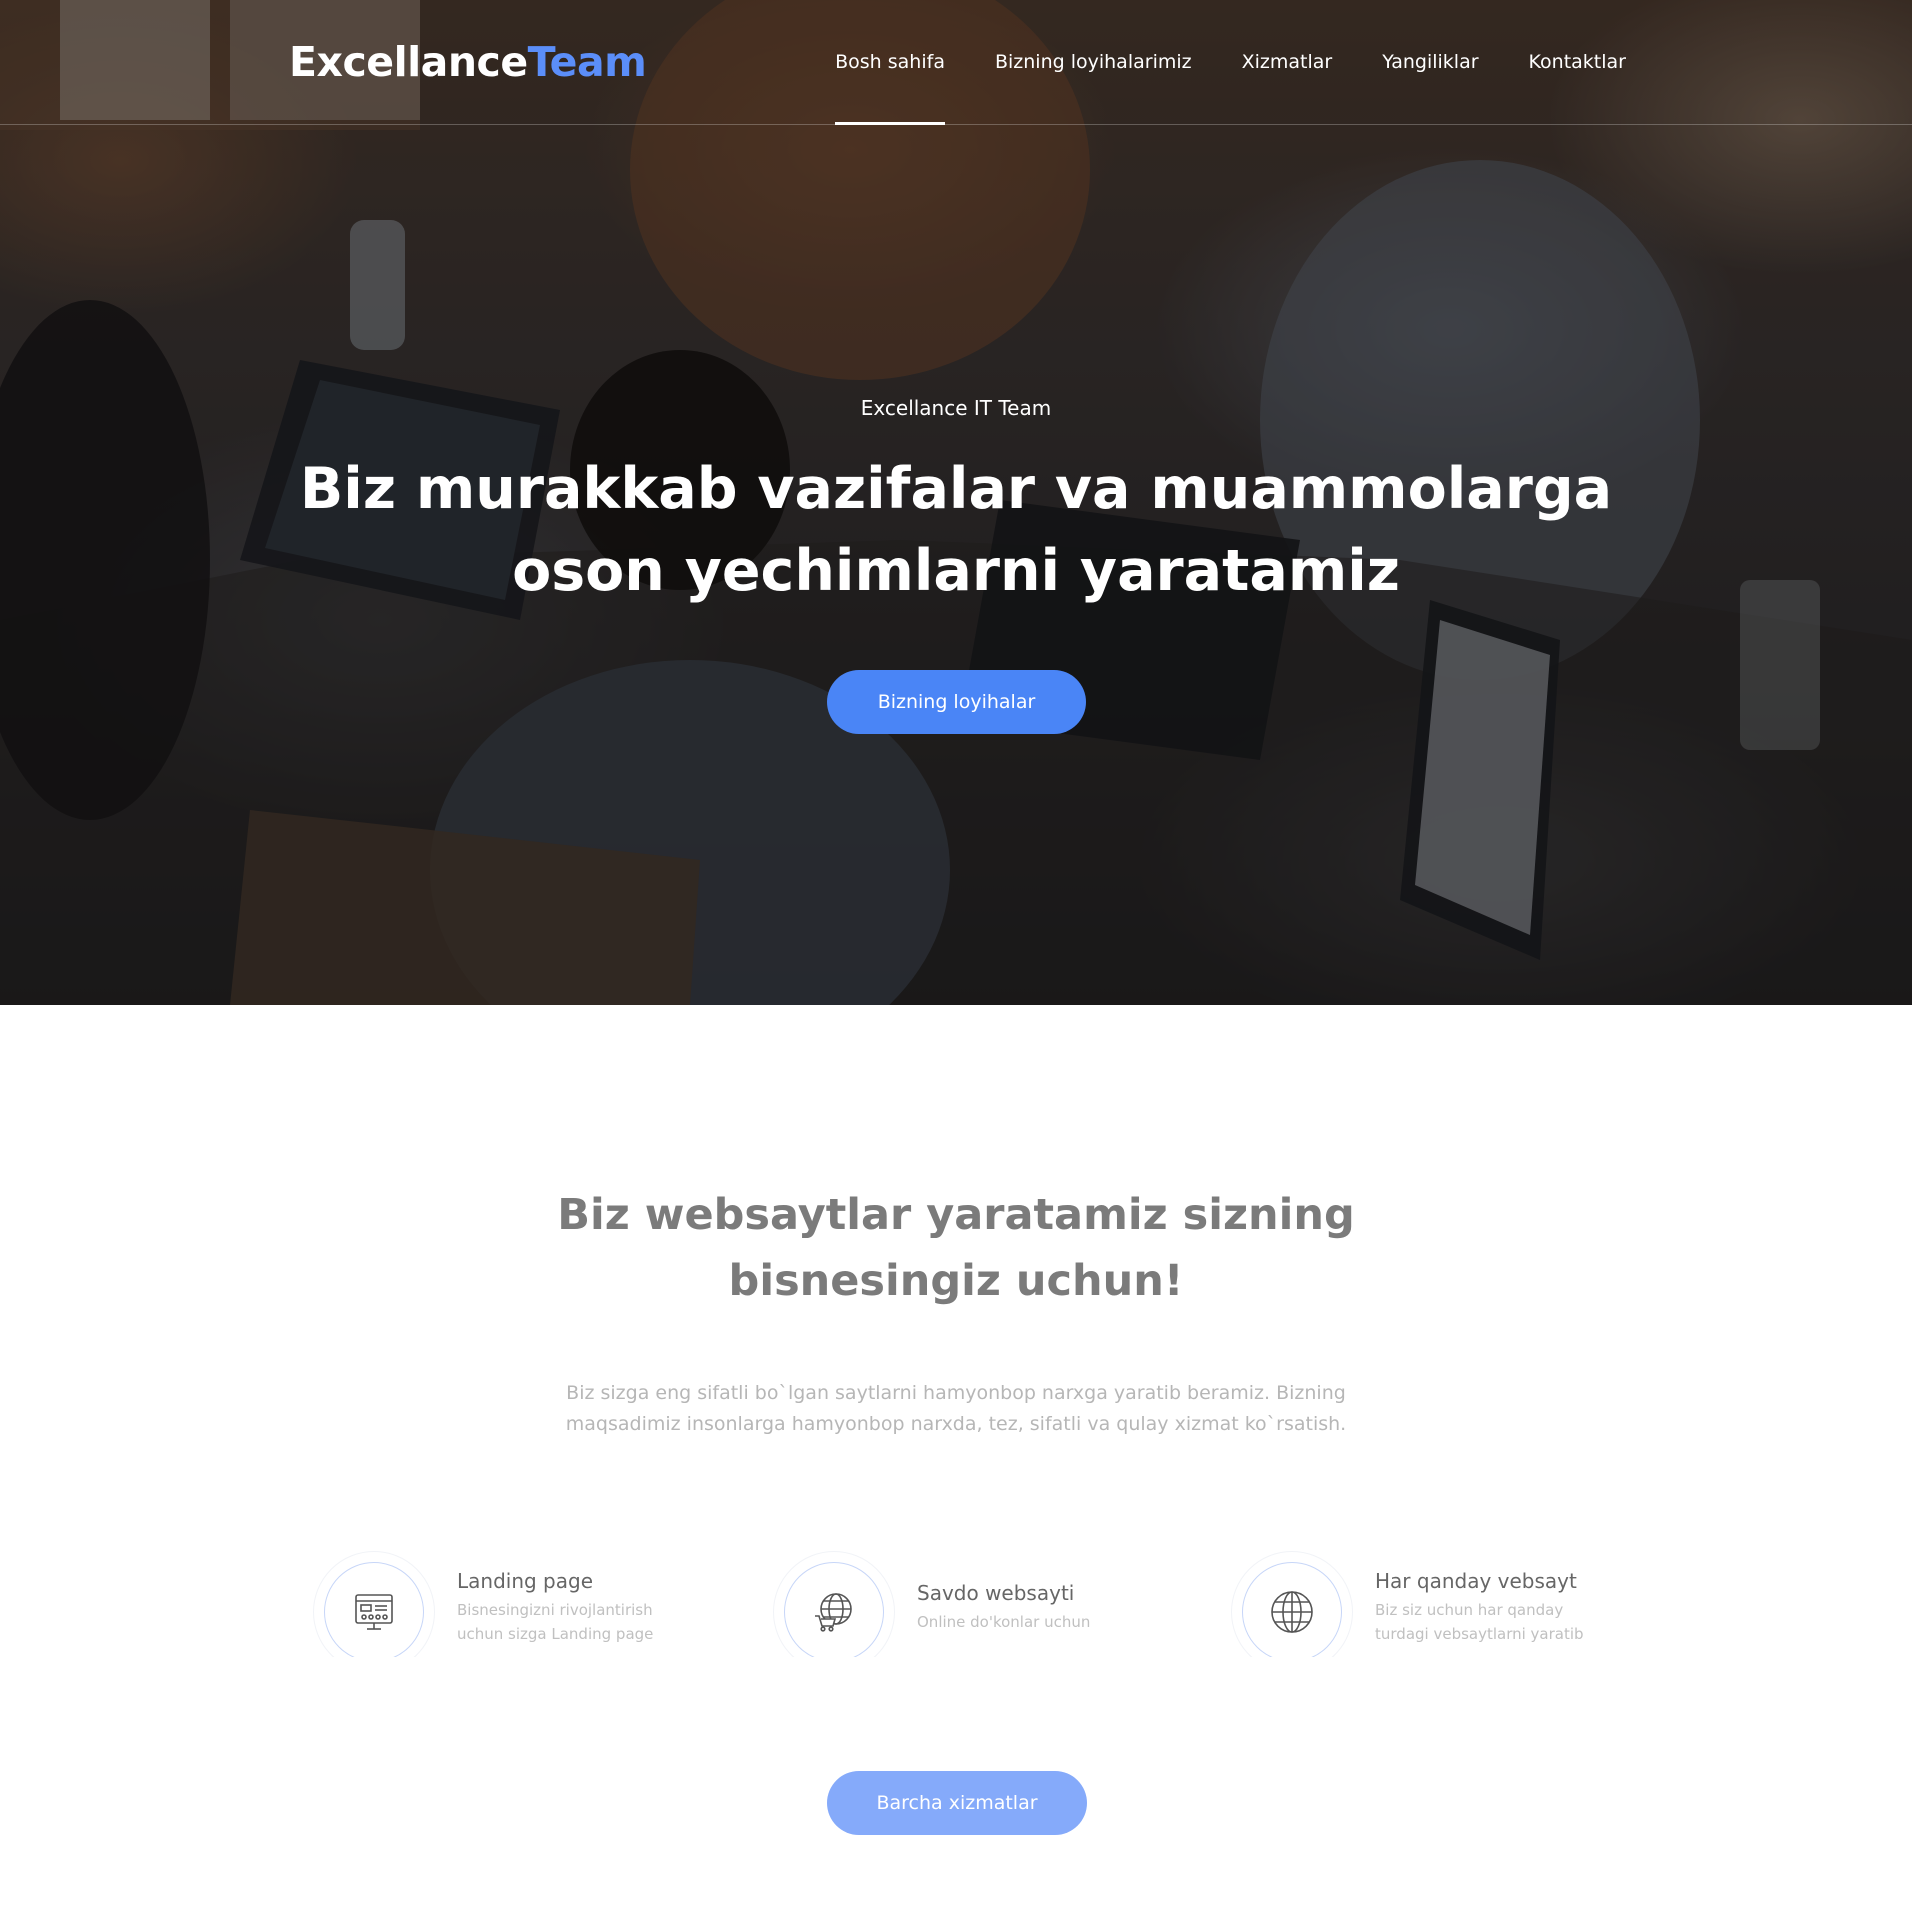 The height and width of the screenshot is (1909, 1912). Describe the element at coordinates (1479, 1634) in the screenshot. I see `feature-description-line-2: turdagi vebsaytlarni yaratib` at that location.